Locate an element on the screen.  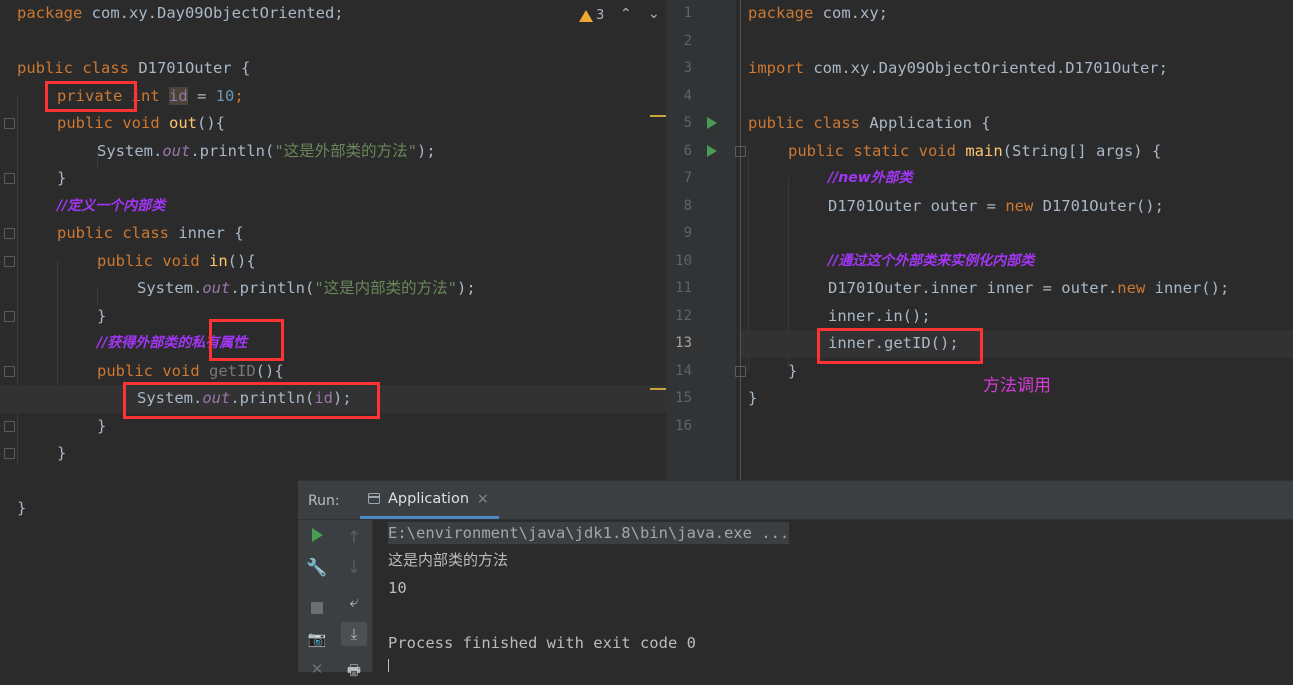
code-line: D1701Outer outer = new D1701Outer(); is located at coordinates (980, 207).